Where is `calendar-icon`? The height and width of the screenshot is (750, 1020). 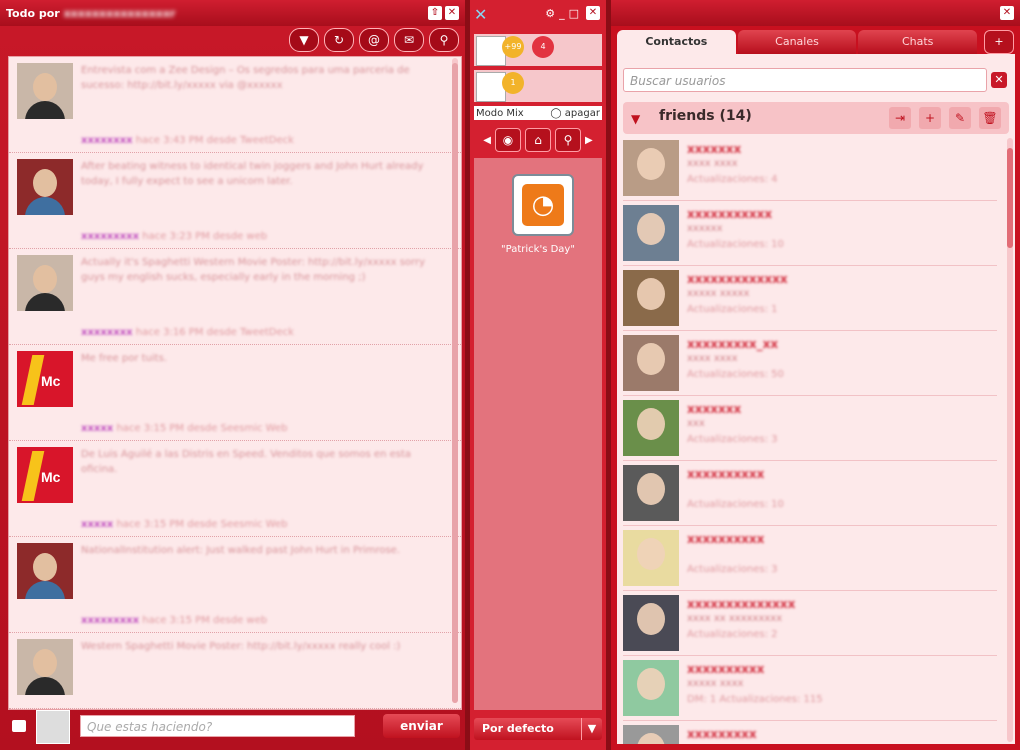
calendar-icon is located at coordinates (19, 726).